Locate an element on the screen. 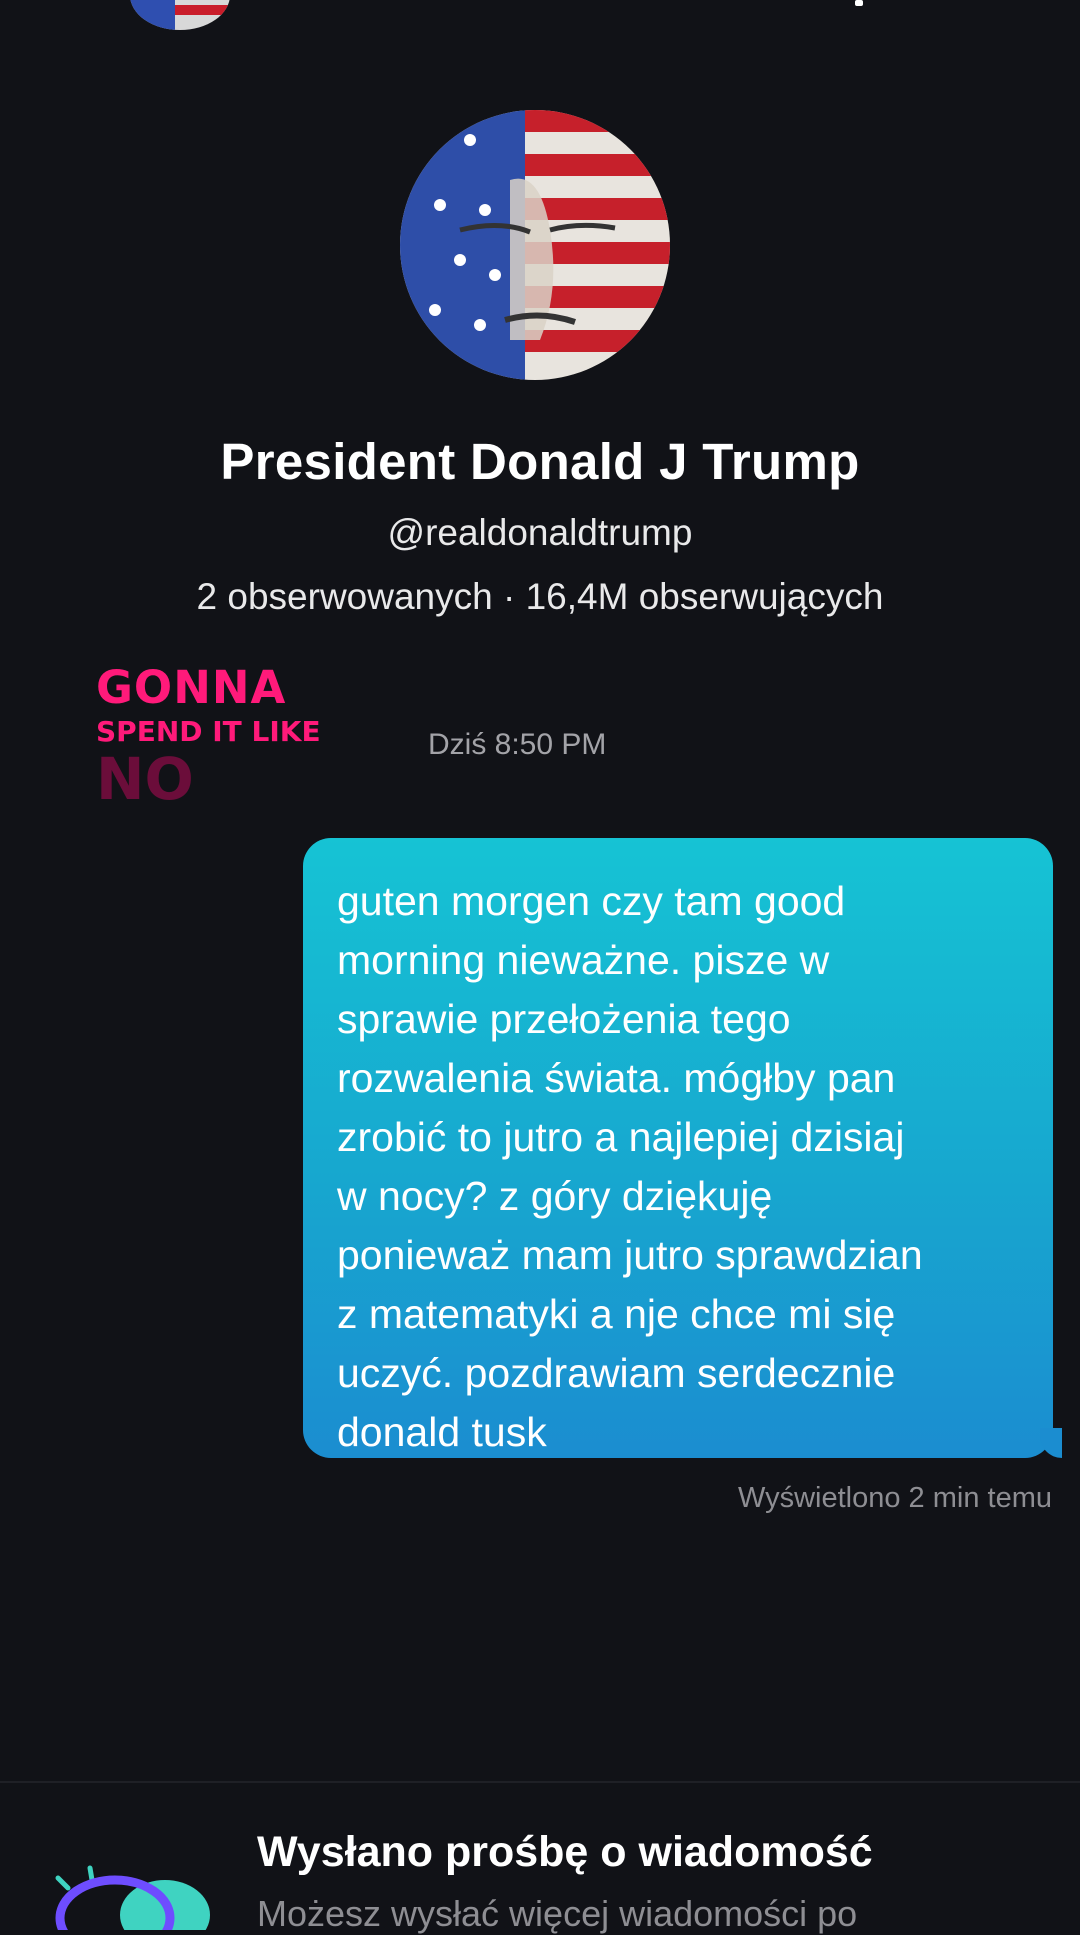  american-flag-face-avatar-icon is located at coordinates (535, 245).